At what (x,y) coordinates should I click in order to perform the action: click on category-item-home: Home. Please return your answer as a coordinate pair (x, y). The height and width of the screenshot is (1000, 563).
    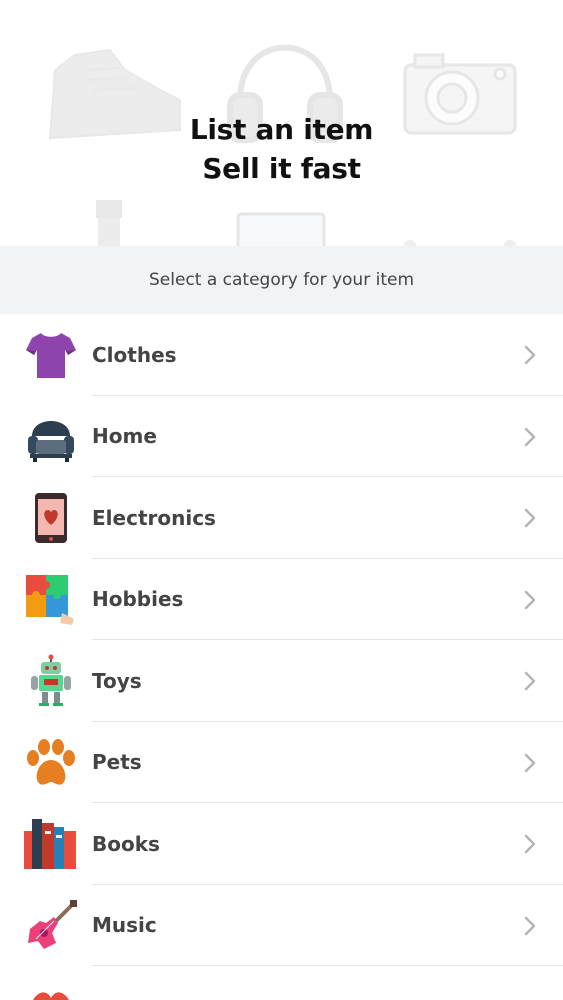
    Looking at the image, I should click on (281, 436).